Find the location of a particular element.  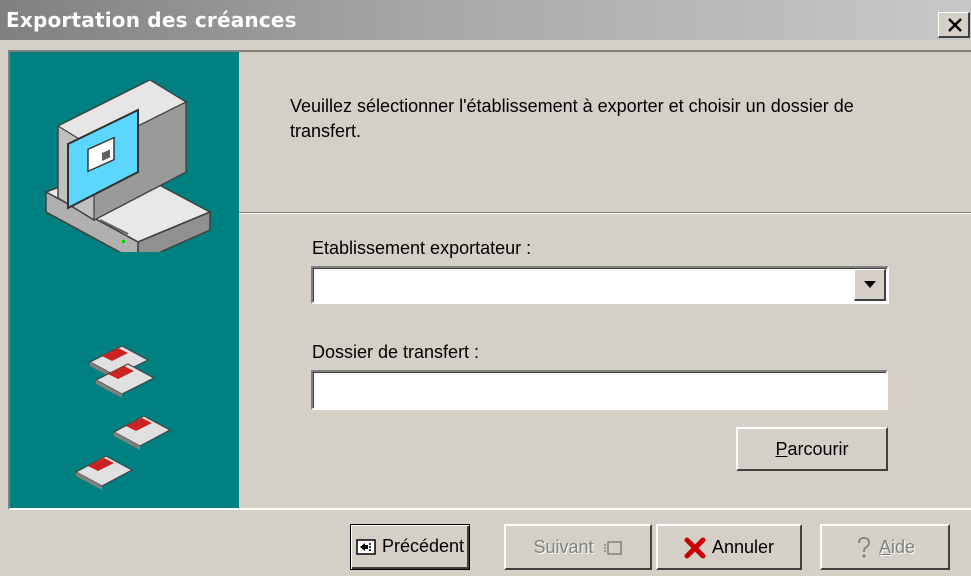

chevron-down-icon is located at coordinates (870, 284).